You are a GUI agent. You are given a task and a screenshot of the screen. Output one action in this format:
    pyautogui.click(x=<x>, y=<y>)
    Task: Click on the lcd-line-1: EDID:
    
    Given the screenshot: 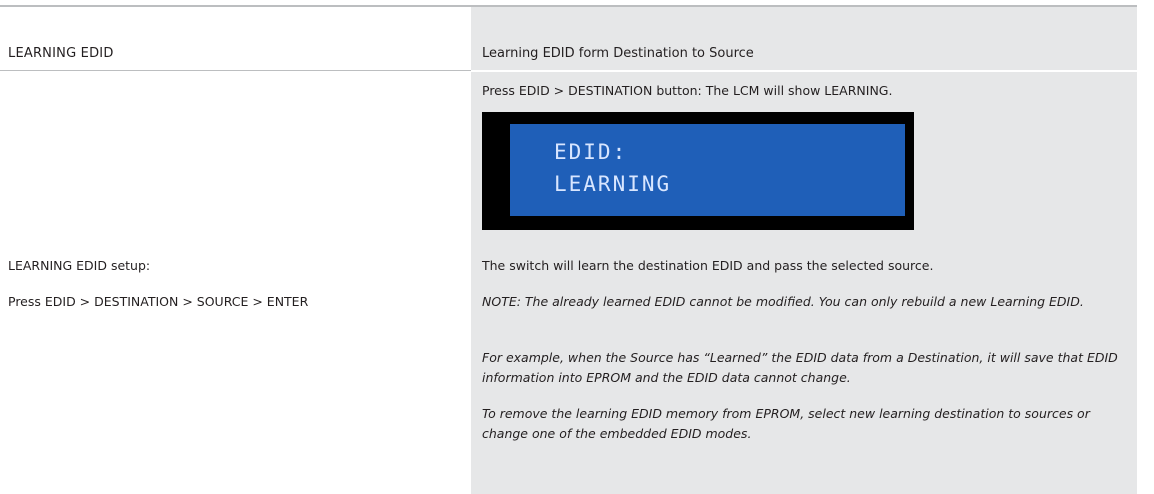 What is the action you would take?
    pyautogui.click(x=591, y=152)
    